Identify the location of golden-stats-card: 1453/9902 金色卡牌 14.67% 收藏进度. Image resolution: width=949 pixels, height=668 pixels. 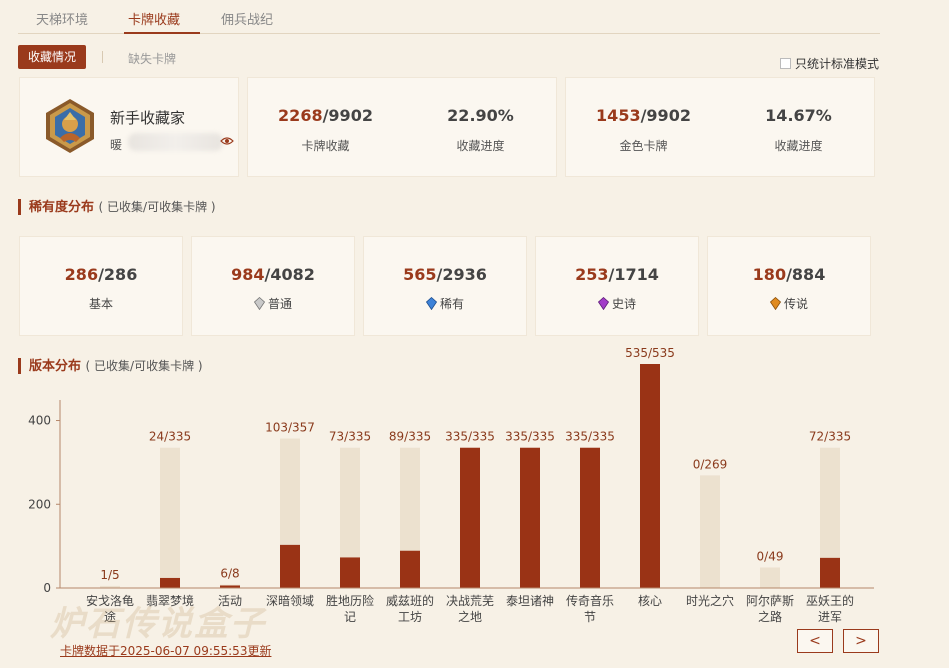
(720, 127).